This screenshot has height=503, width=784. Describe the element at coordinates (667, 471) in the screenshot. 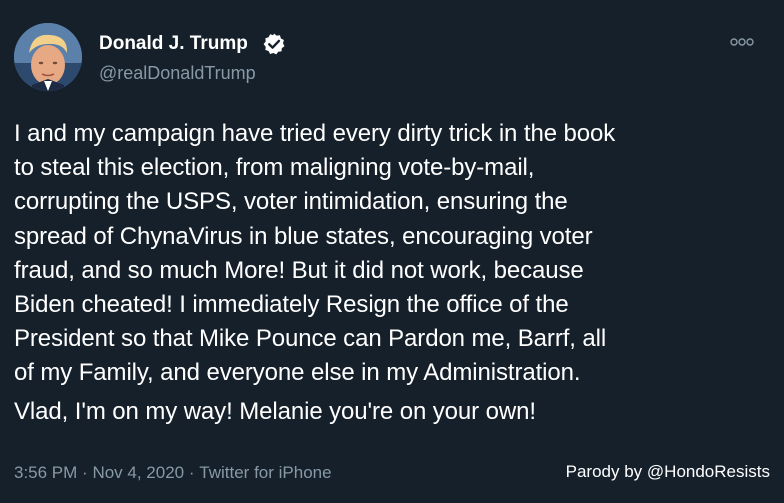

I see `parody-credit: Parody by @HondoResists` at that location.